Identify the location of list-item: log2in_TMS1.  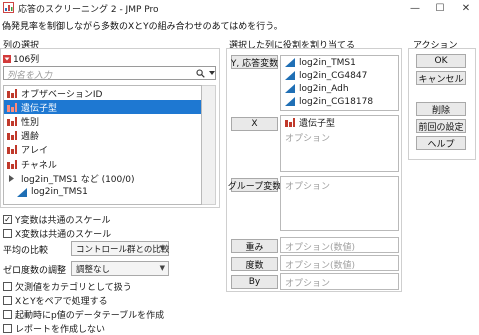
(102, 192).